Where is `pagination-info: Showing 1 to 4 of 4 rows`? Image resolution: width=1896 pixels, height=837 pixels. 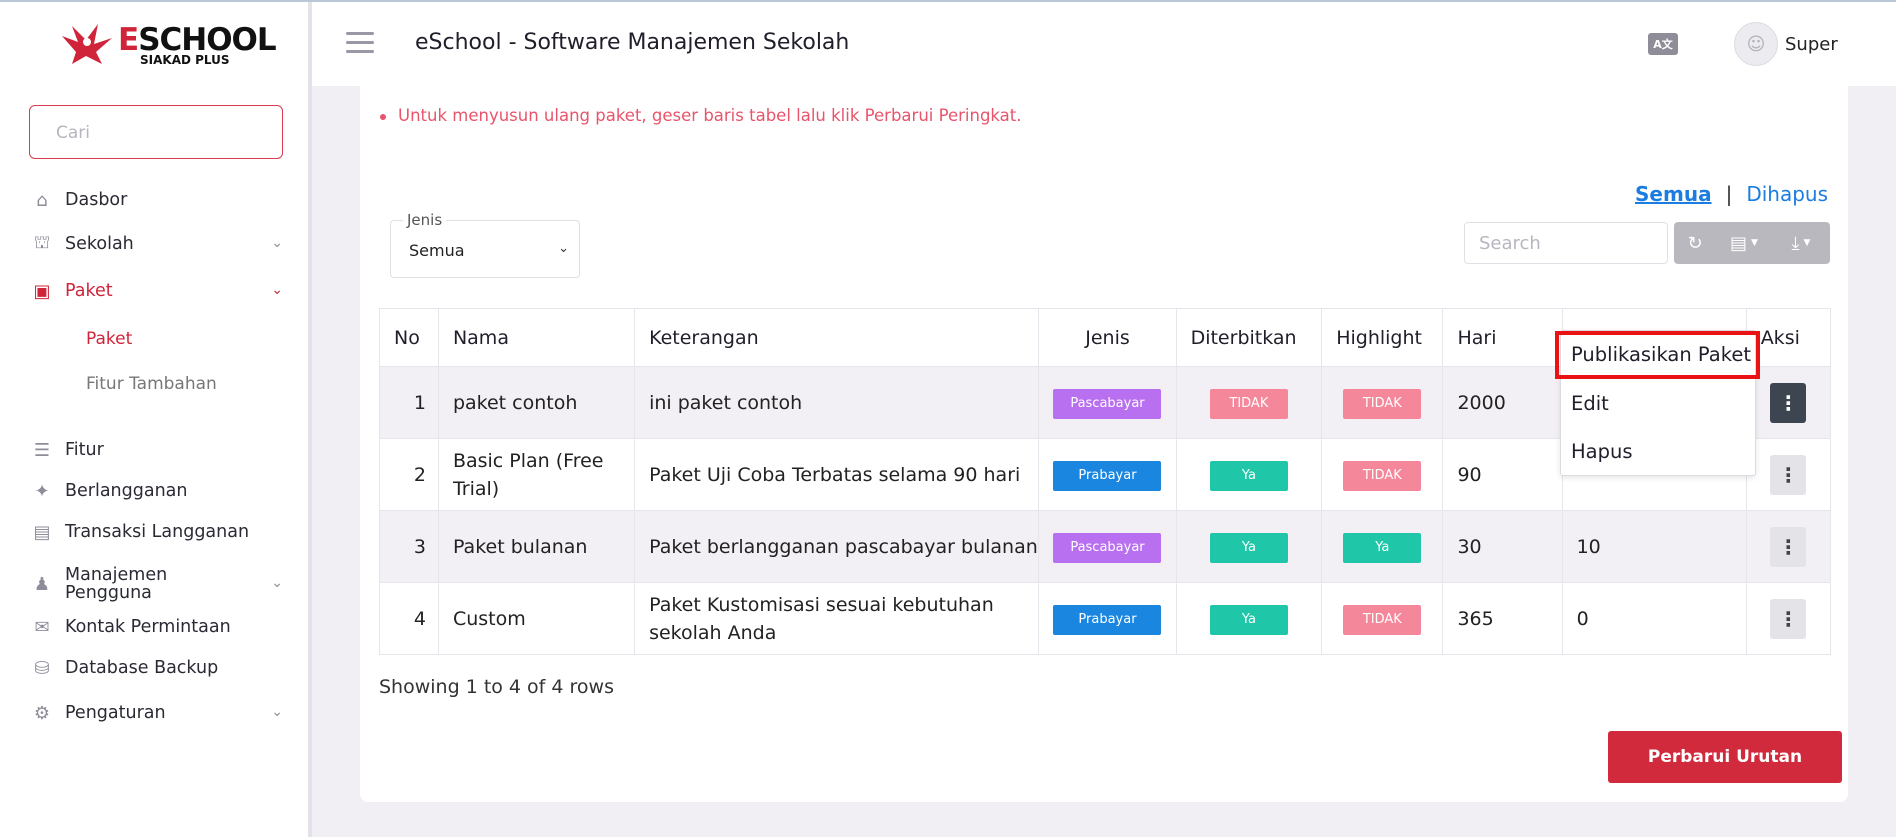
pagination-info: Showing 1 to 4 of 4 rows is located at coordinates (496, 687).